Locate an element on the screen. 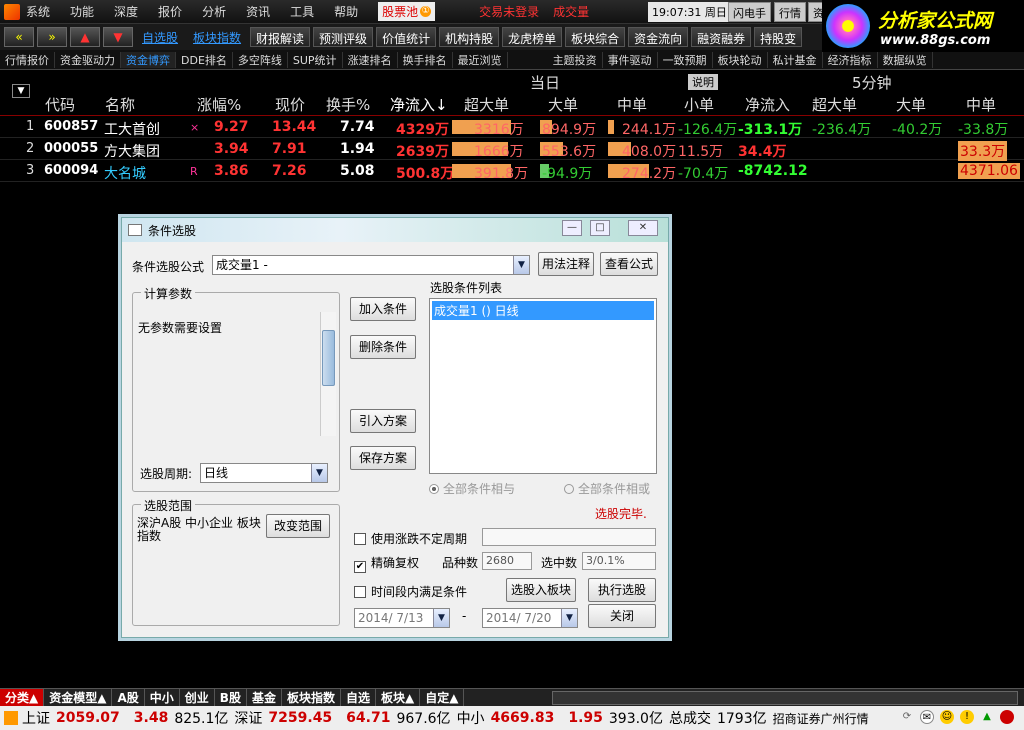 The image size is (1024, 730). date-to-picker: 2014/ 7/20 ▼ is located at coordinates (530, 618).